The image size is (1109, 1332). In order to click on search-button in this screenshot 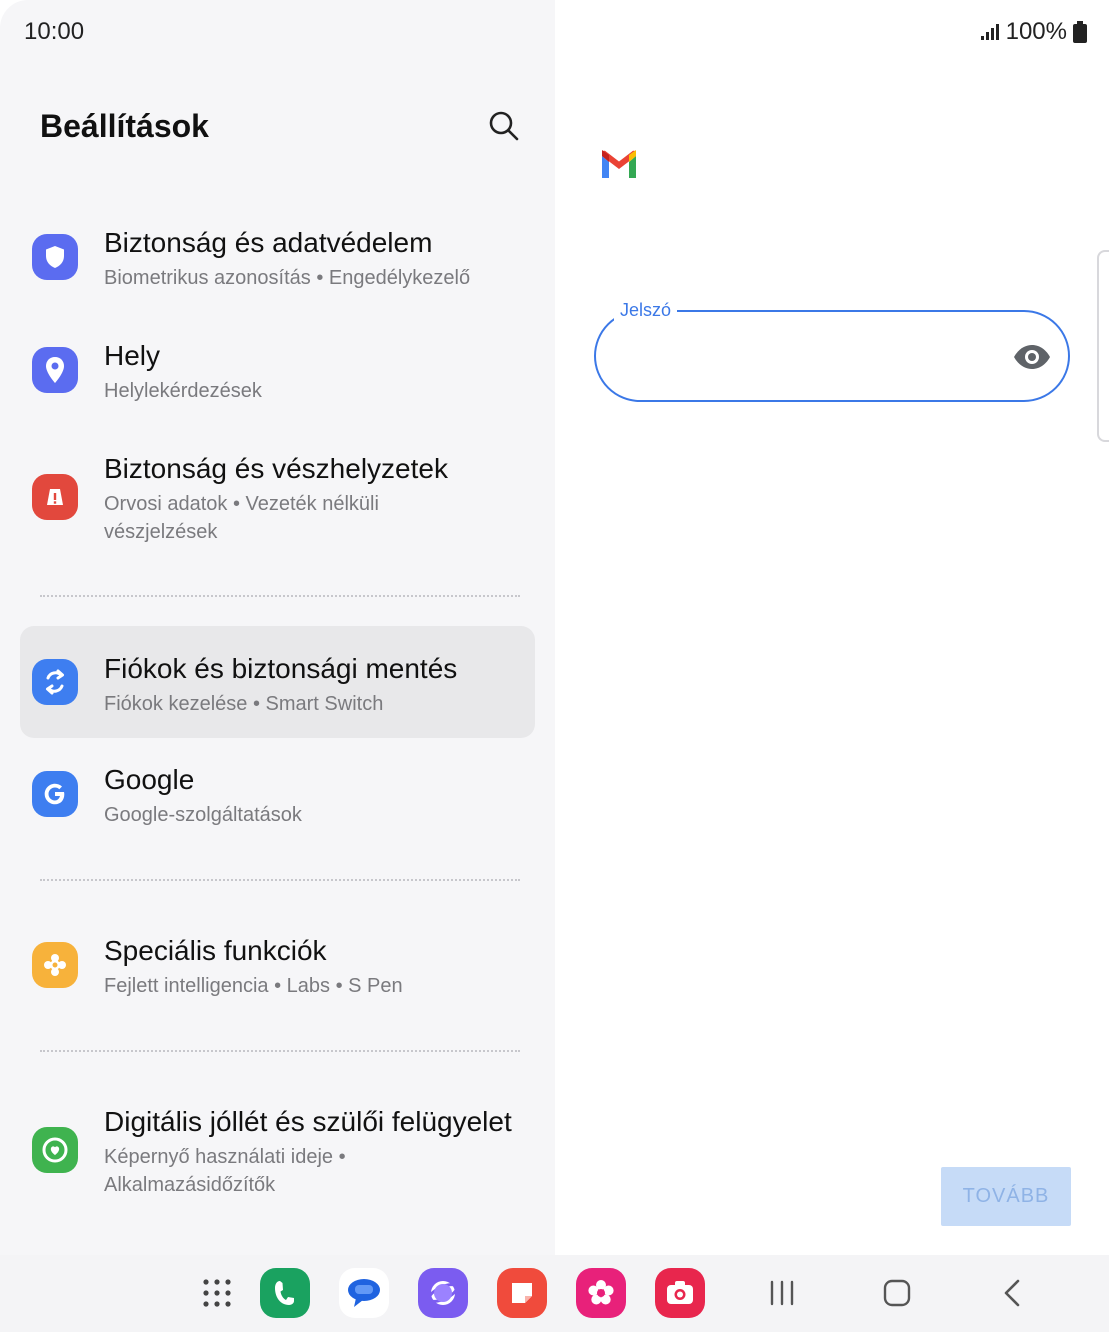, I will do `click(504, 126)`.